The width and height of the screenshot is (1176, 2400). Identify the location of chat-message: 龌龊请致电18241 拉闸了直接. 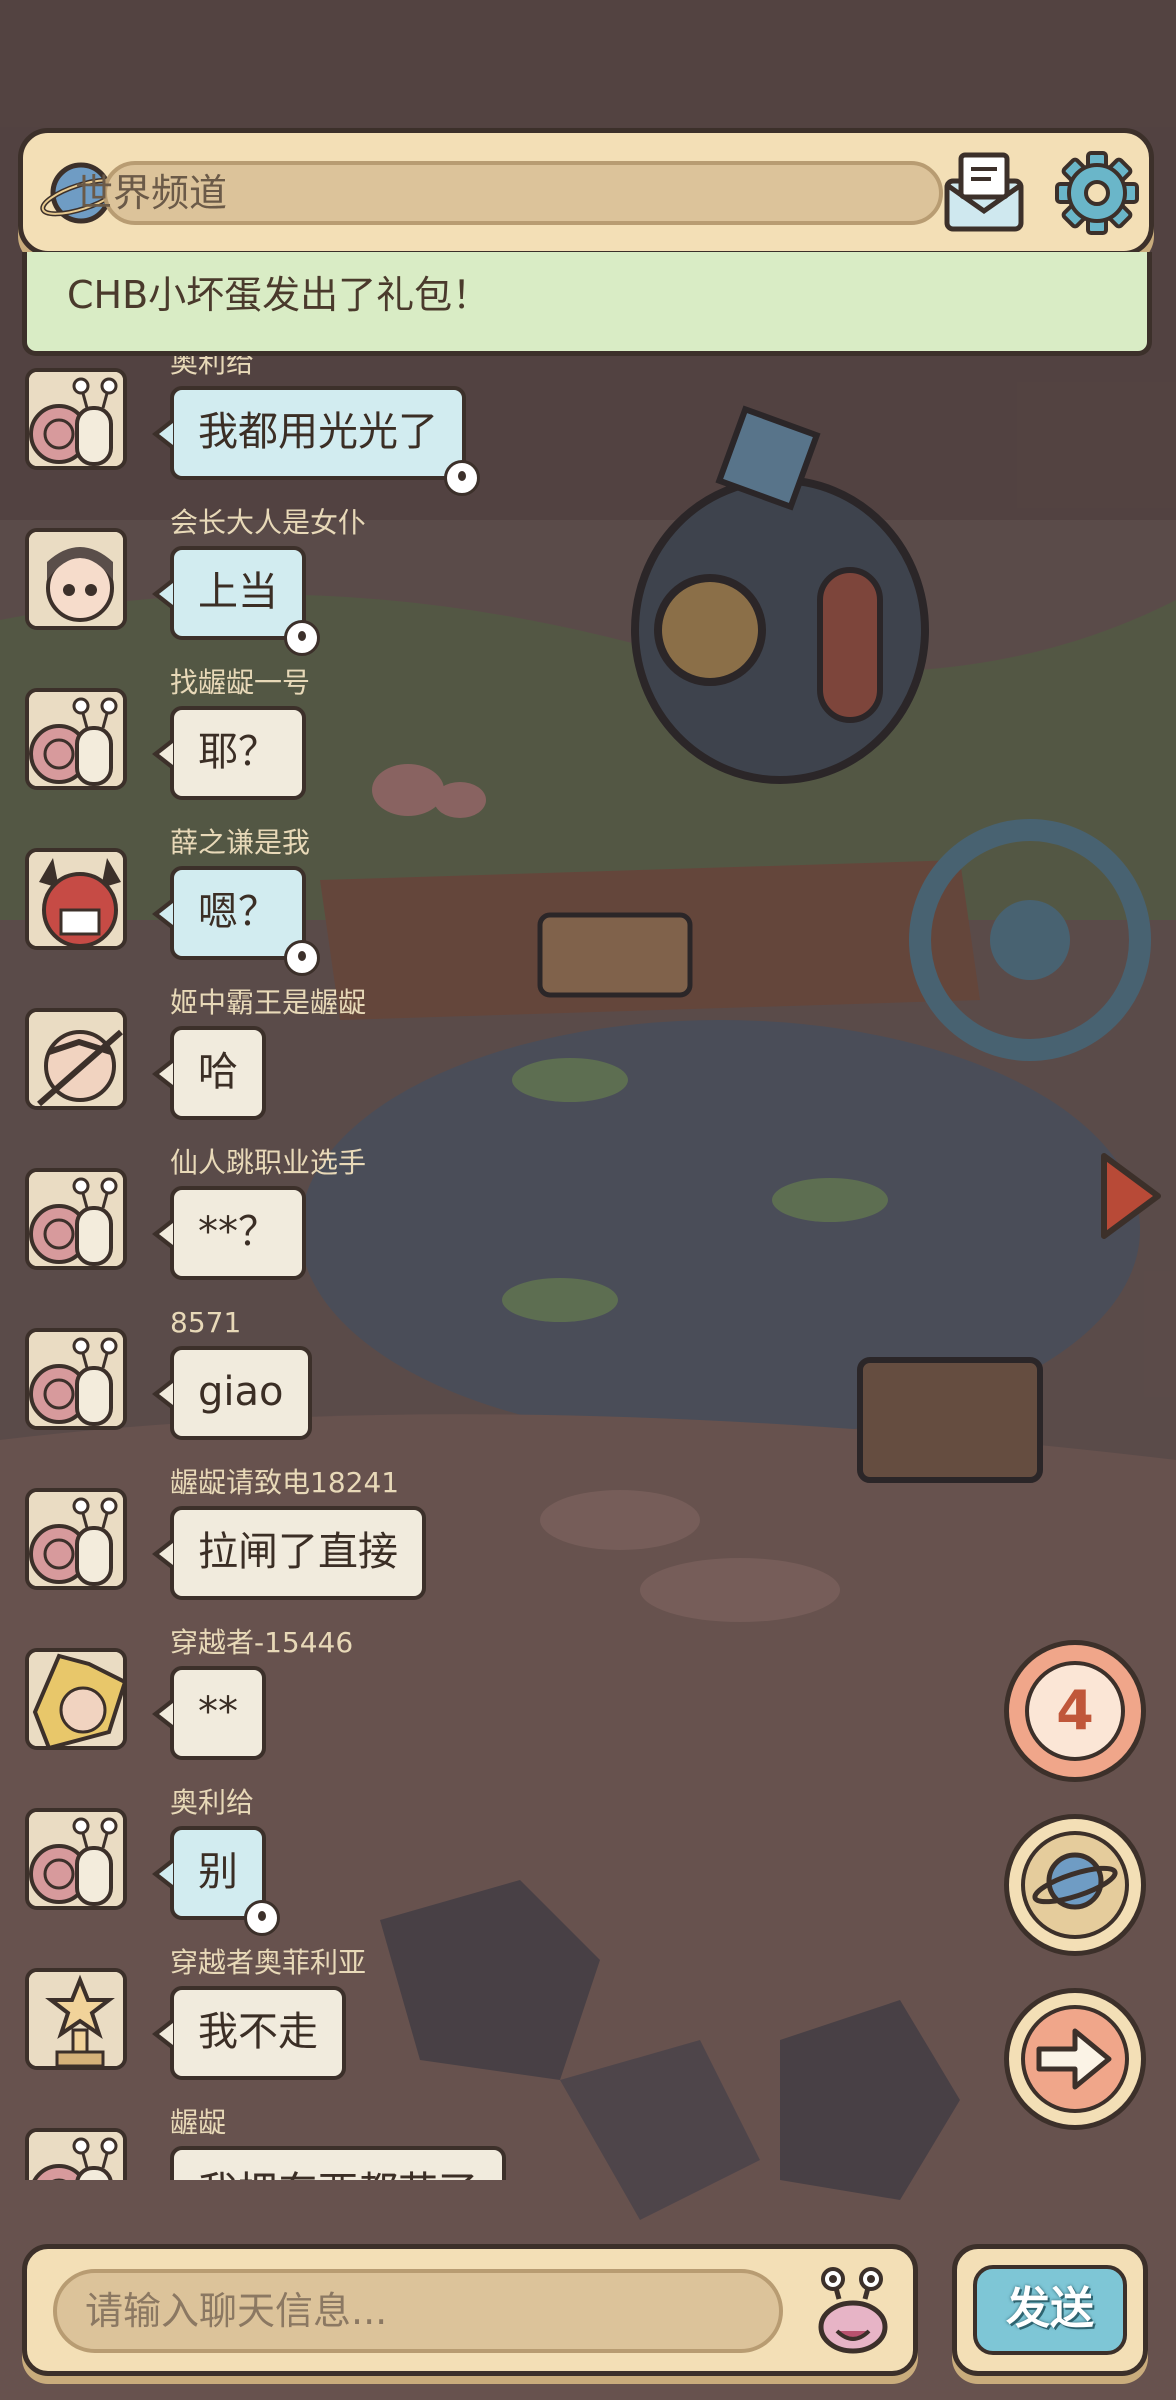
(280, 1546).